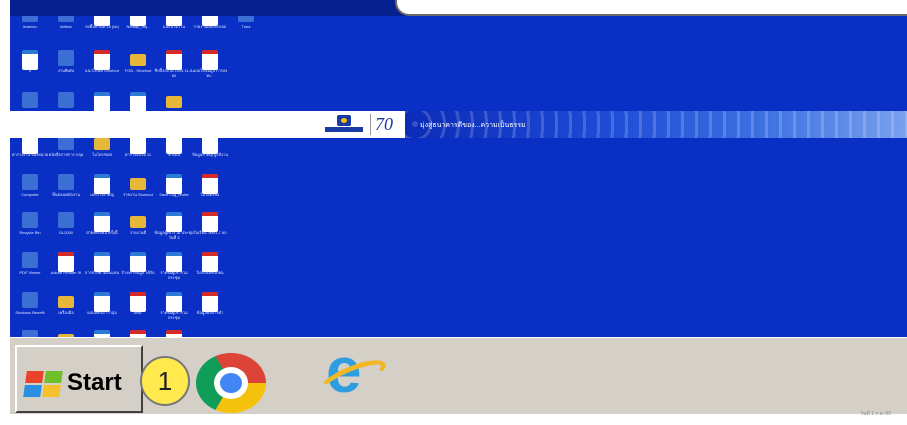 The height and width of the screenshot is (425, 907). I want to click on start-button: Start, so click(79, 379).